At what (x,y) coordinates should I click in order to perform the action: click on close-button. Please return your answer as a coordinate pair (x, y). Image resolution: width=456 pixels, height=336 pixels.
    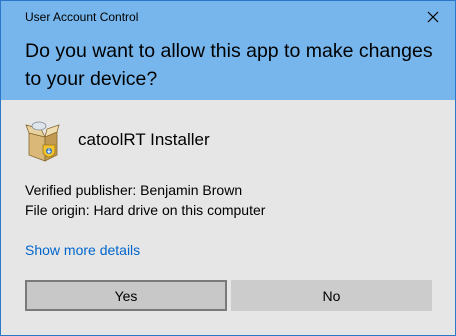
    Looking at the image, I should click on (433, 17).